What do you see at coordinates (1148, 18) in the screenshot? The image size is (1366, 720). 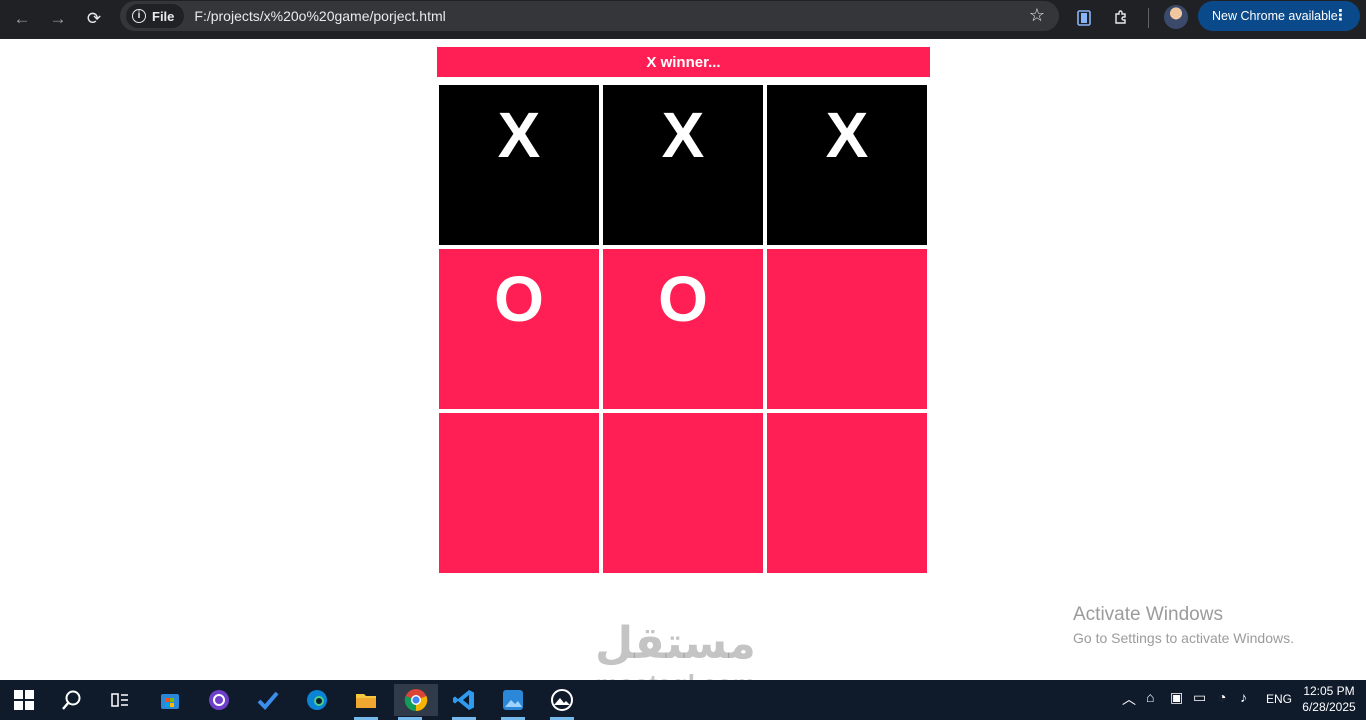 I see `toolbar-divider` at bounding box center [1148, 18].